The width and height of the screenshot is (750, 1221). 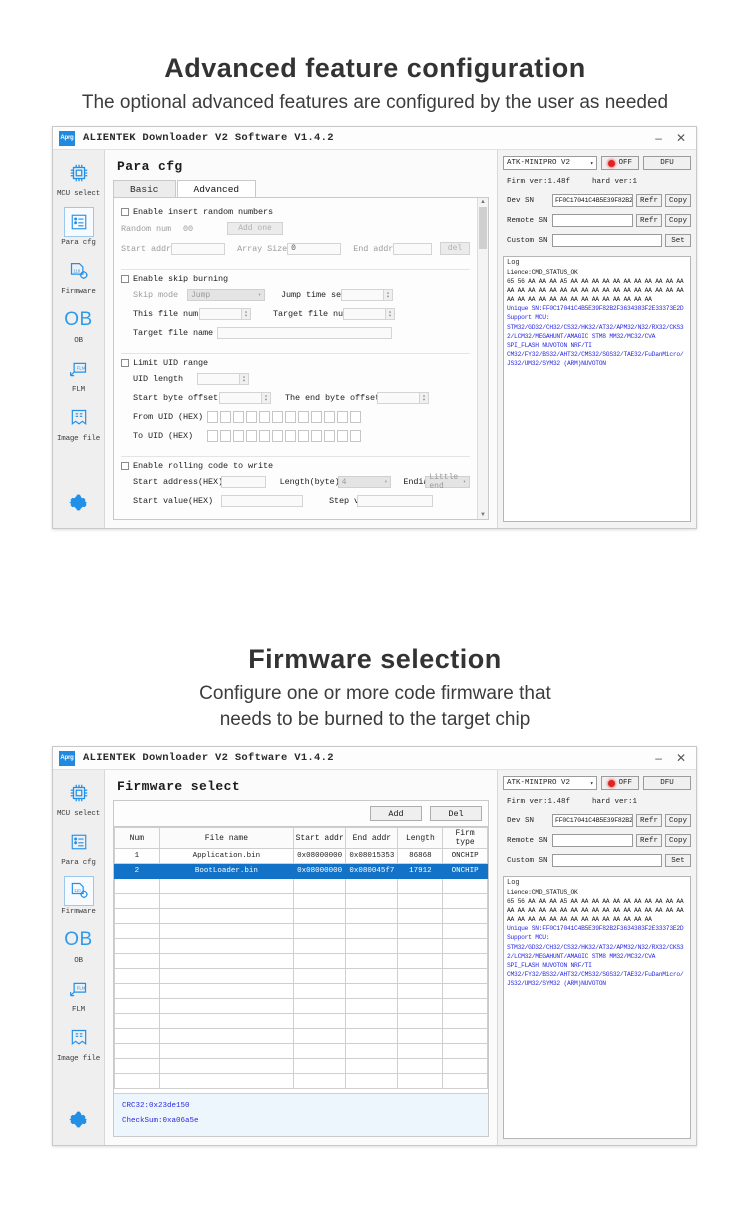 What do you see at coordinates (678, 200) in the screenshot?
I see `dev-sn-copy-button: Copy` at bounding box center [678, 200].